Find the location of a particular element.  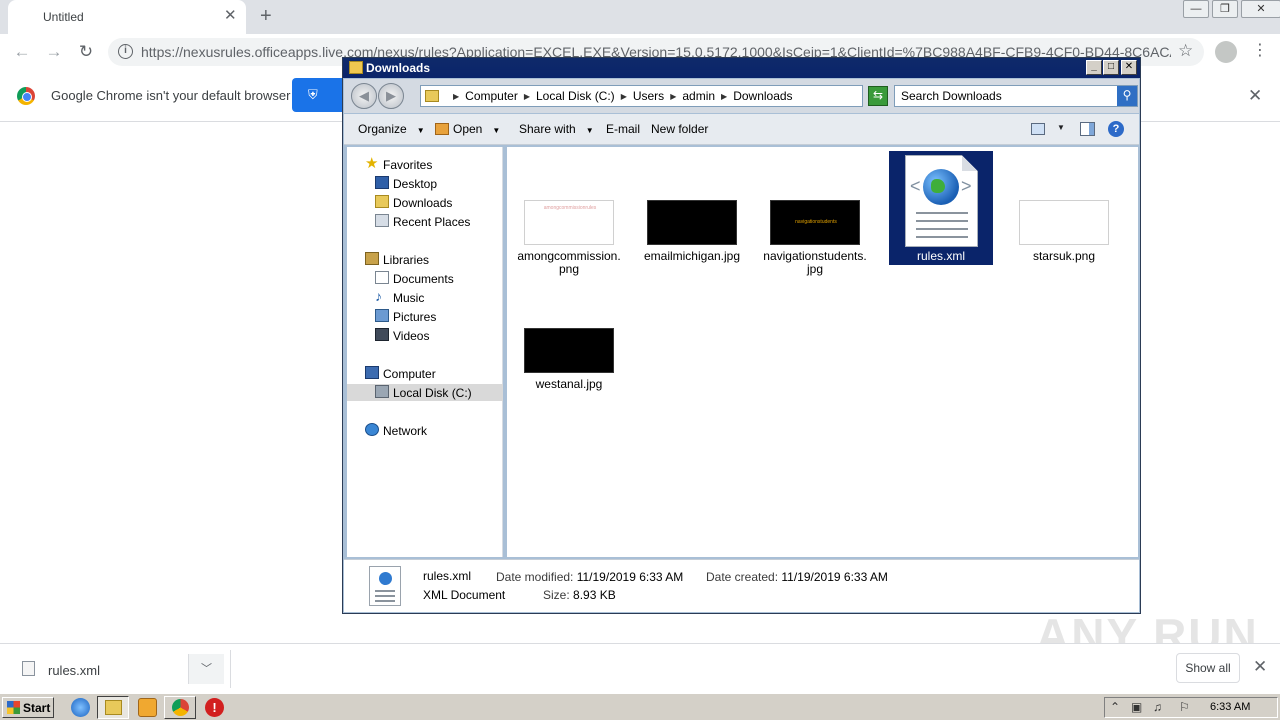

tray-expand-icon: ⌃ is located at coordinates (1115, 707).